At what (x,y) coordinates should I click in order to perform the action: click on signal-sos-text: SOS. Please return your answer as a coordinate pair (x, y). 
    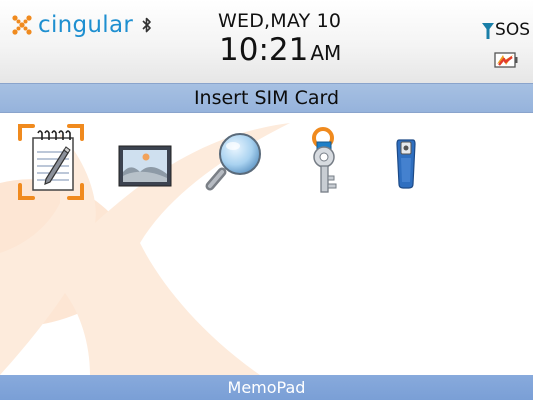
    Looking at the image, I should click on (512, 30).